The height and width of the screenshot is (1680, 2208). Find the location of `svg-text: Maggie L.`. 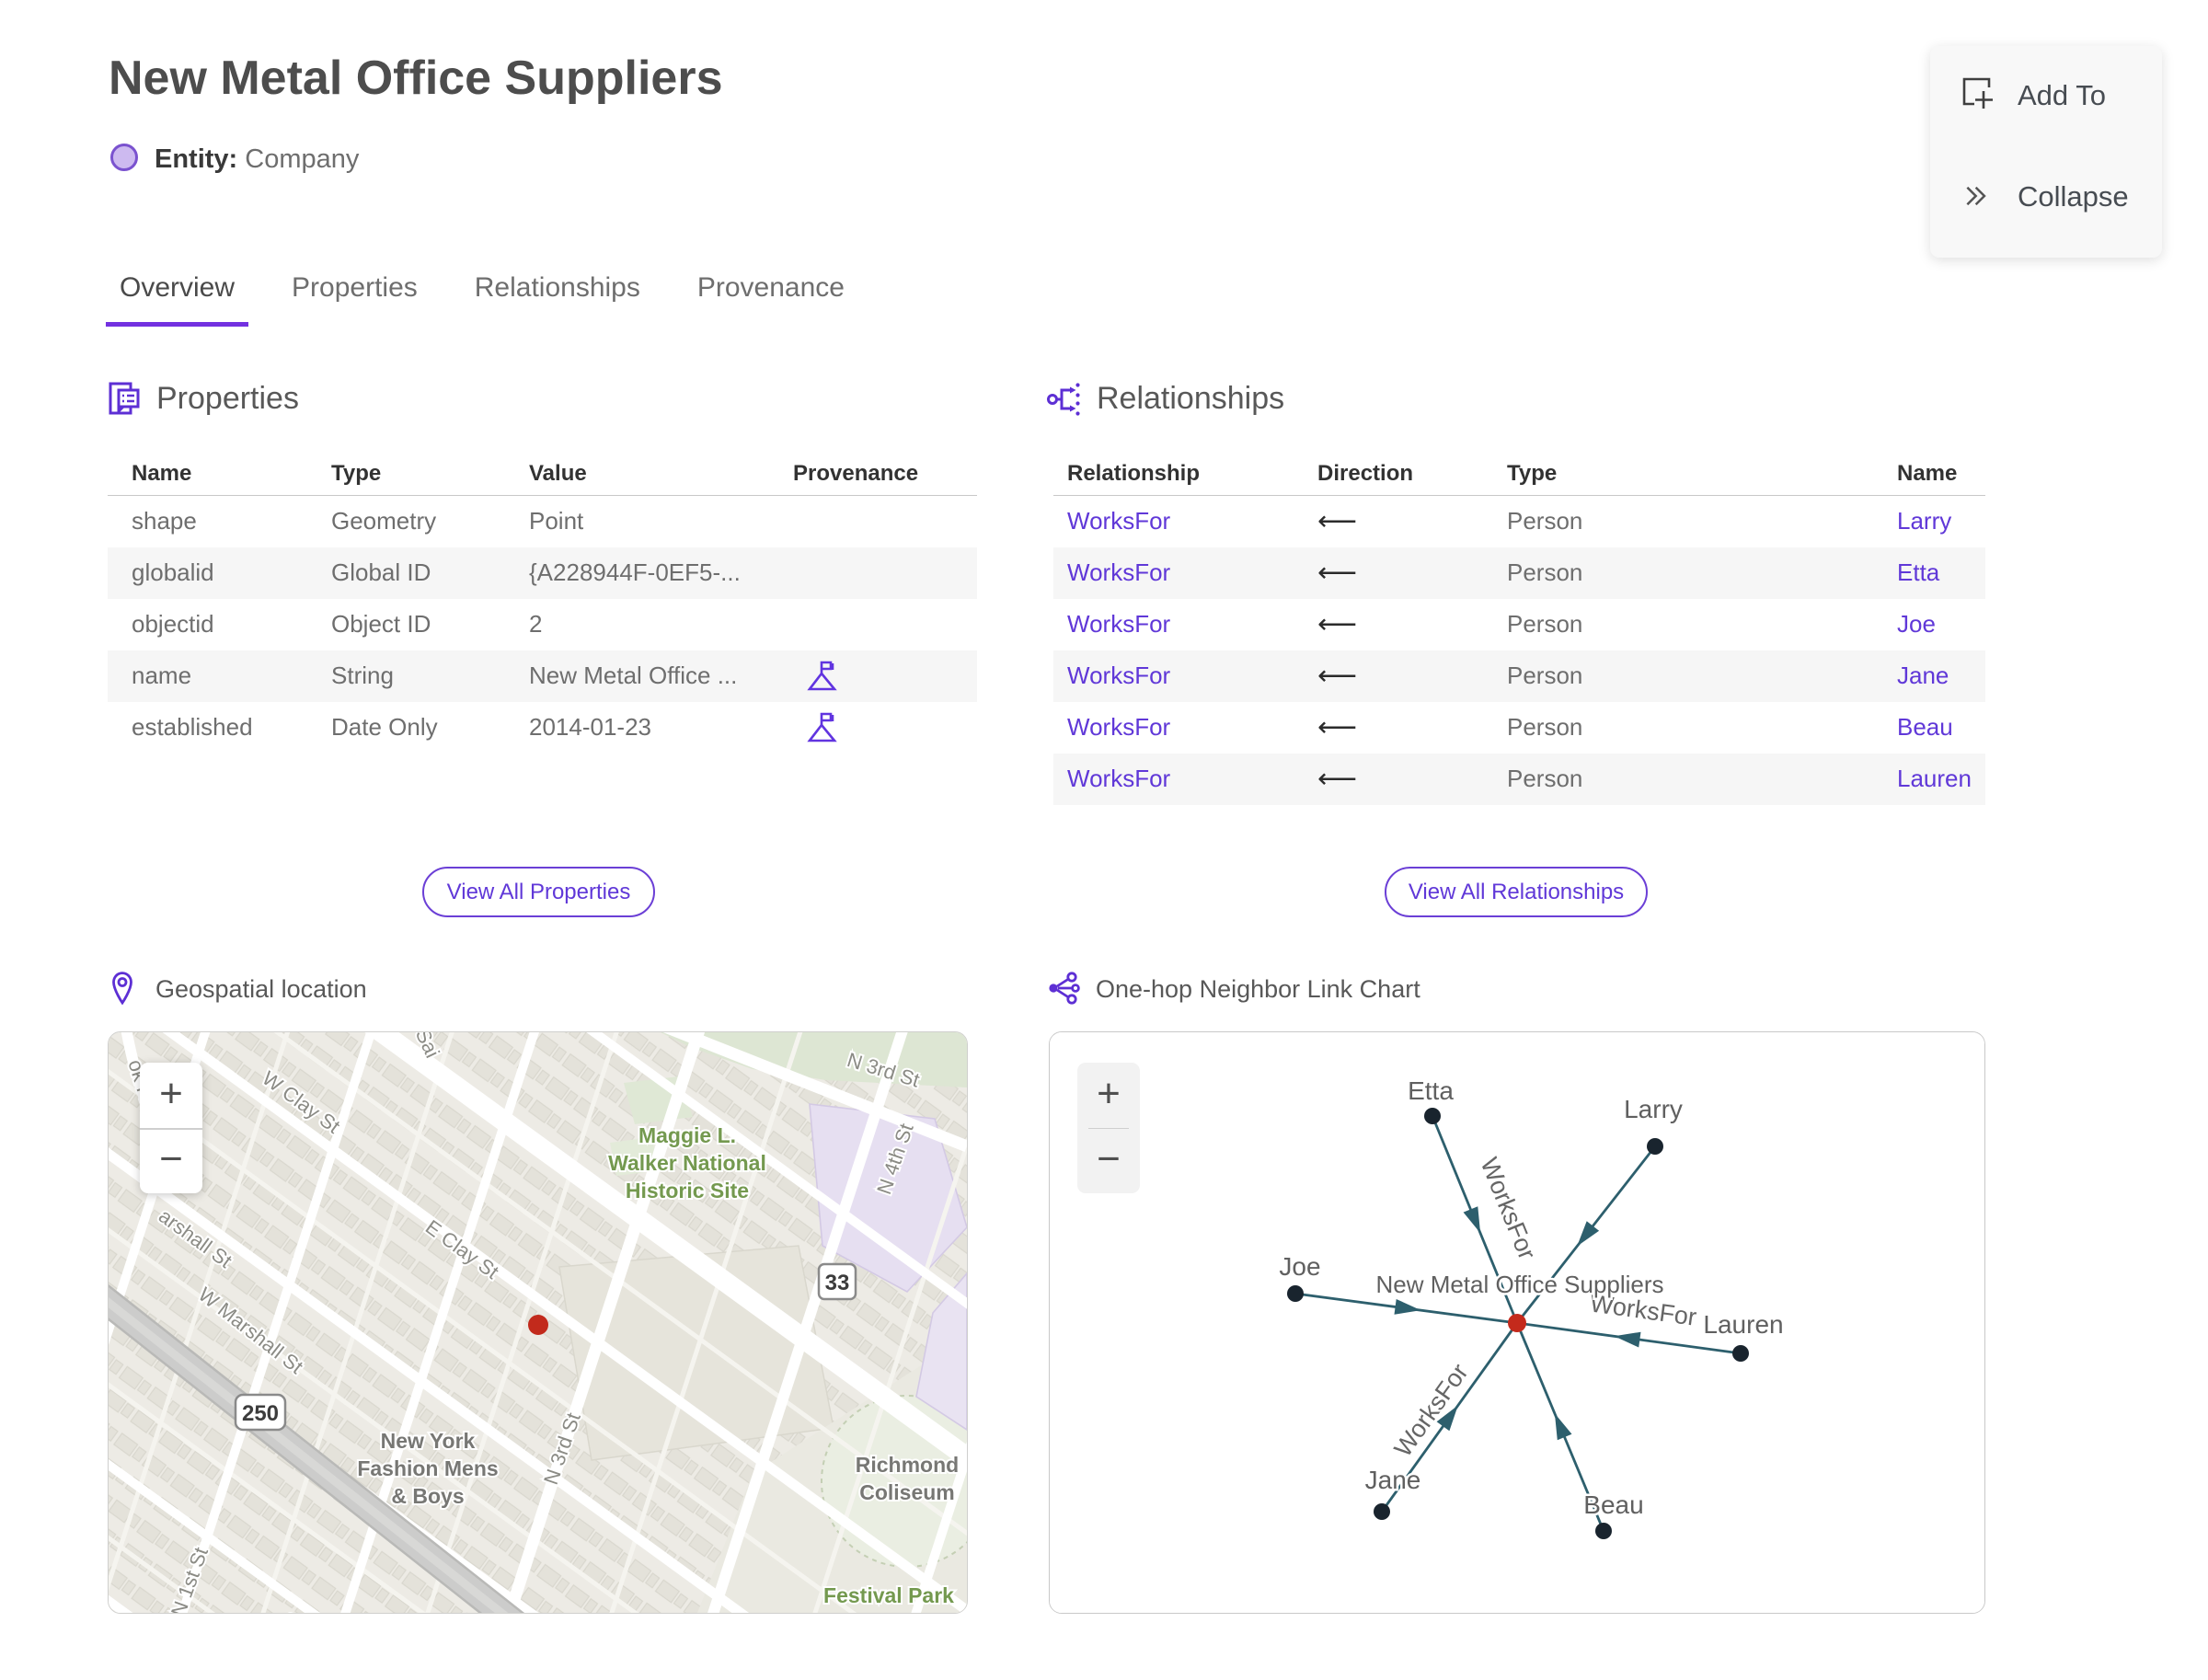

svg-text: Maggie L. is located at coordinates (687, 1135).